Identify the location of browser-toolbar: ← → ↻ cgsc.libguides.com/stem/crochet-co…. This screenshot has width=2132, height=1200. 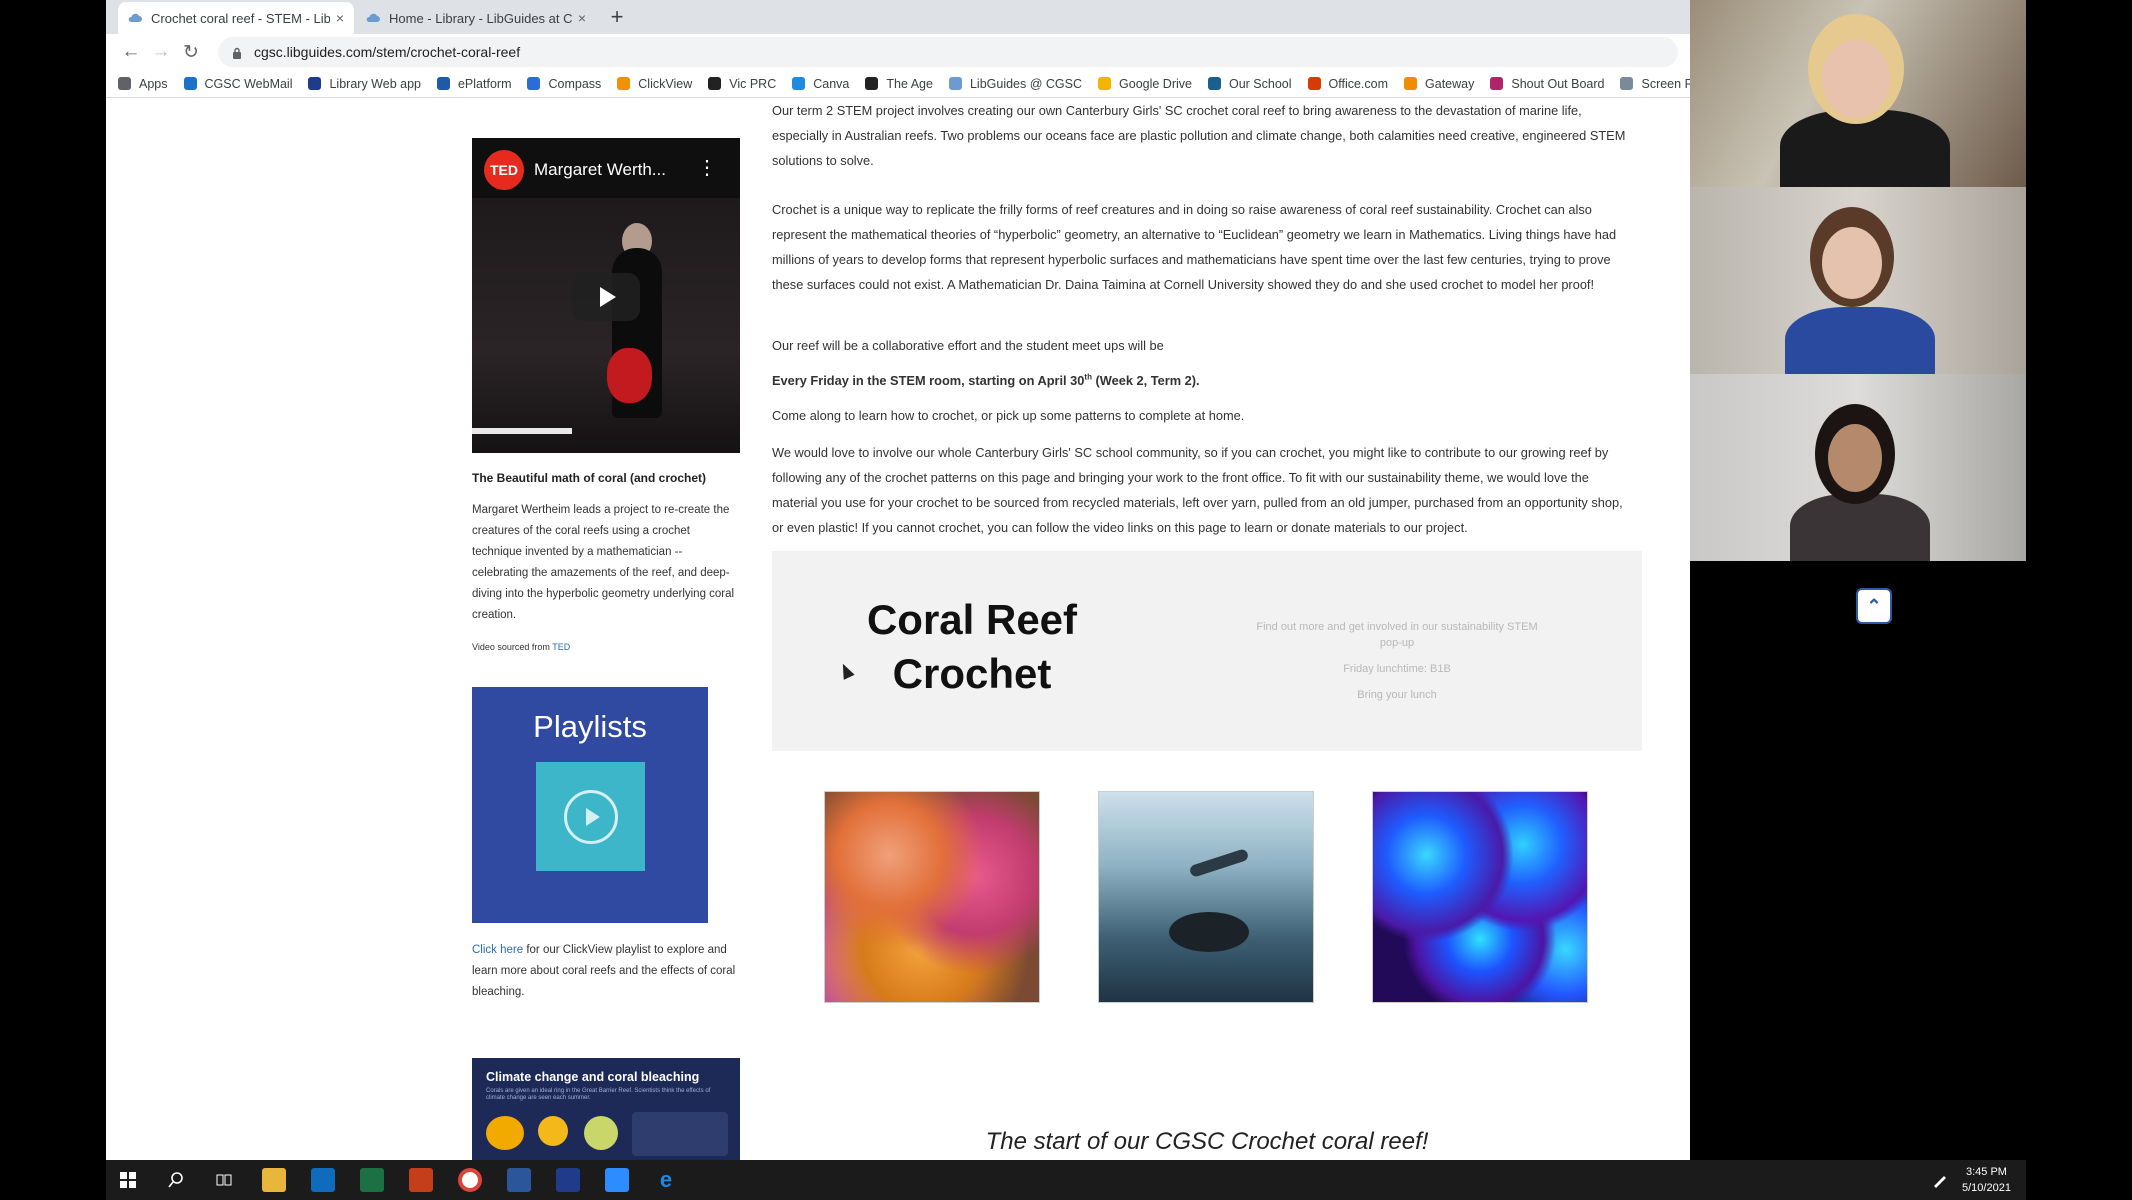
(898, 52).